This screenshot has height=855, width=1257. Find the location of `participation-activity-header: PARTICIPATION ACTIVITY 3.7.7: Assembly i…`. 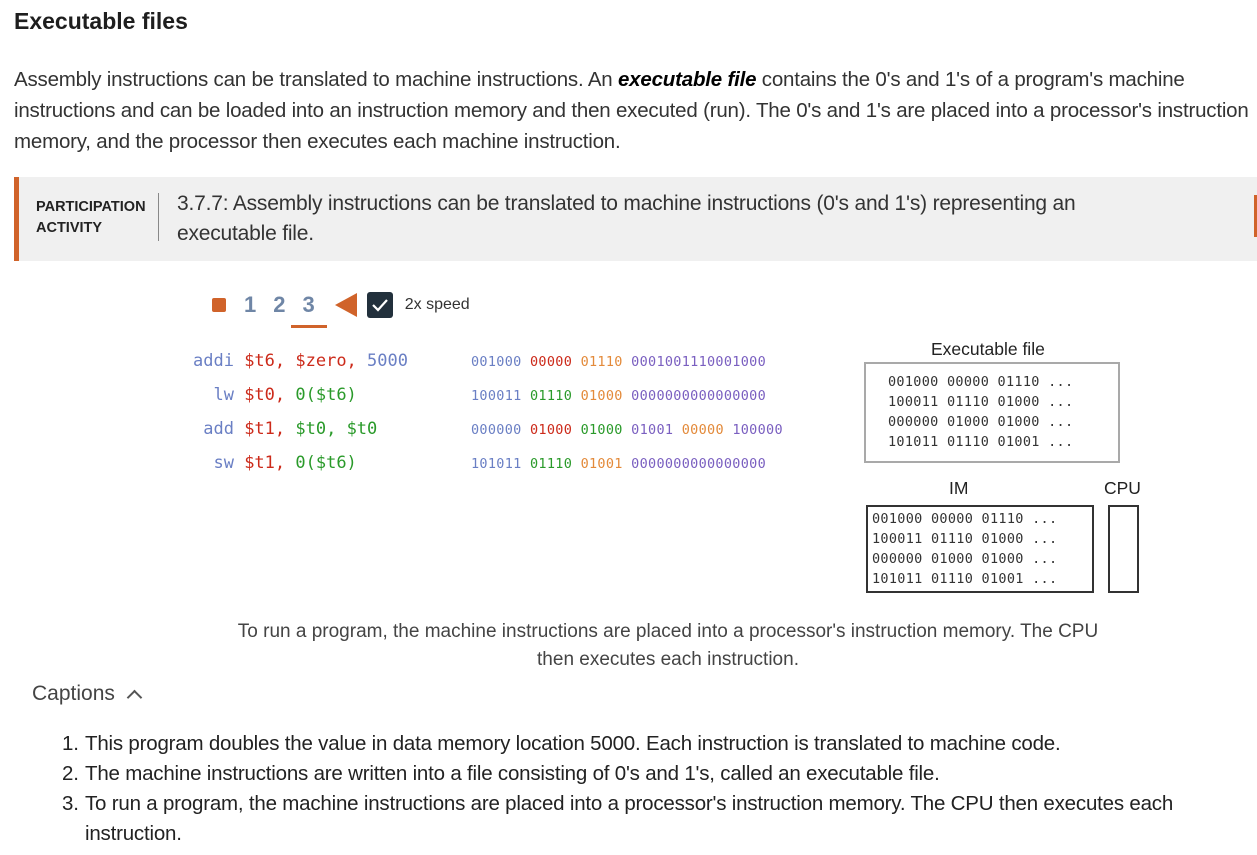

participation-activity-header: PARTICIPATION ACTIVITY 3.7.7: Assembly i… is located at coordinates (635, 219).